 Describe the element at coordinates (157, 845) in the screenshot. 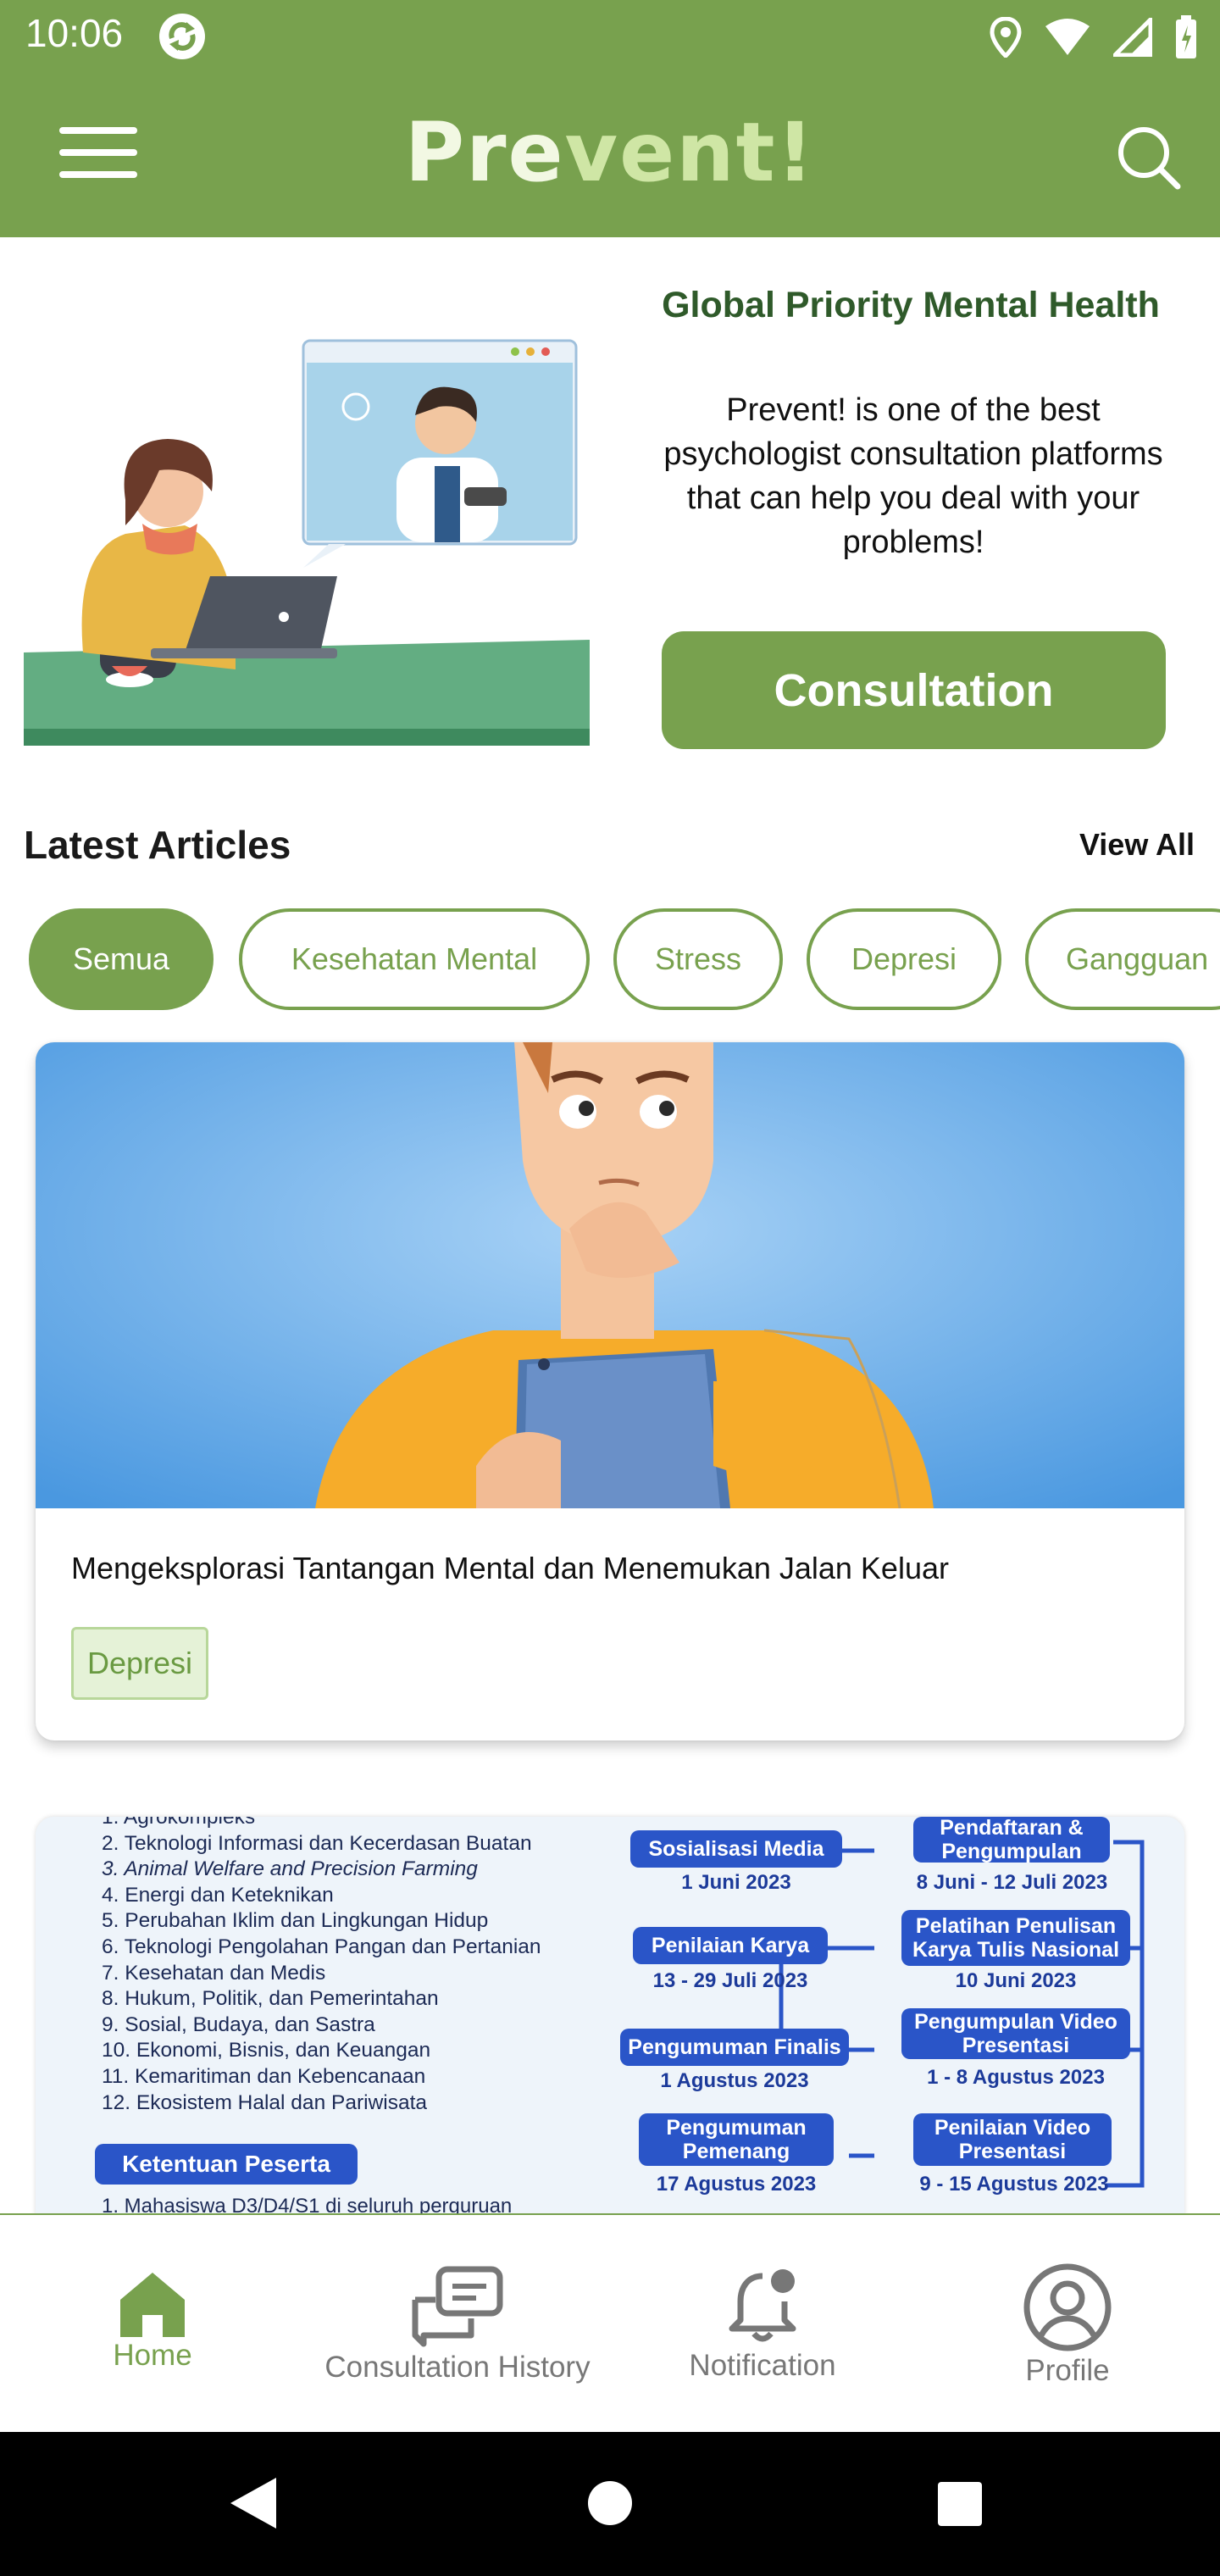

I see `section-title-latest-articles: Latest Articles` at that location.